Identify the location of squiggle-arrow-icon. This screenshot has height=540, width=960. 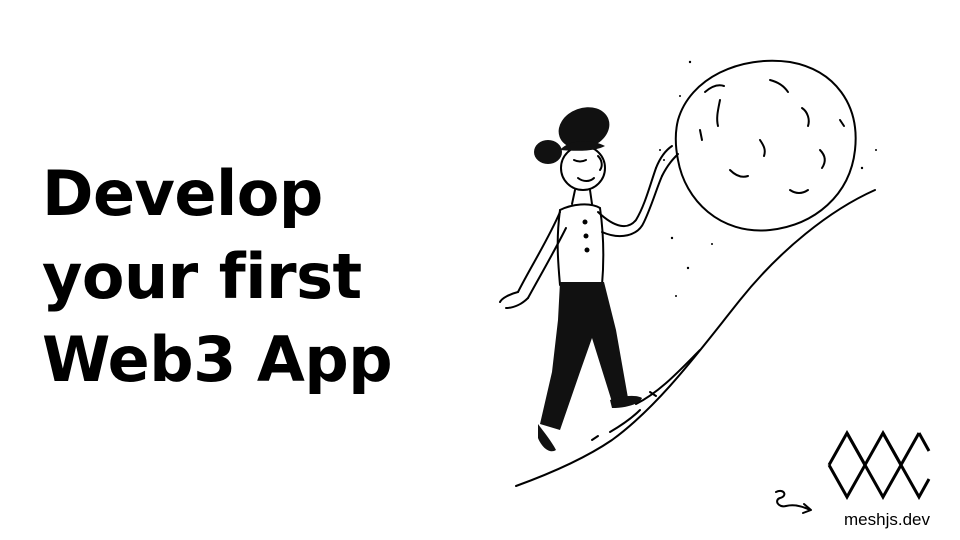
(793, 501).